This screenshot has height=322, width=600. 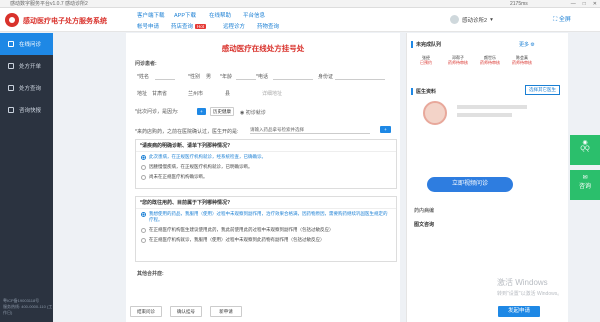 What do you see at coordinates (220, 15) in the screenshot?
I see `nav-online-help: 在线帮助` at bounding box center [220, 15].